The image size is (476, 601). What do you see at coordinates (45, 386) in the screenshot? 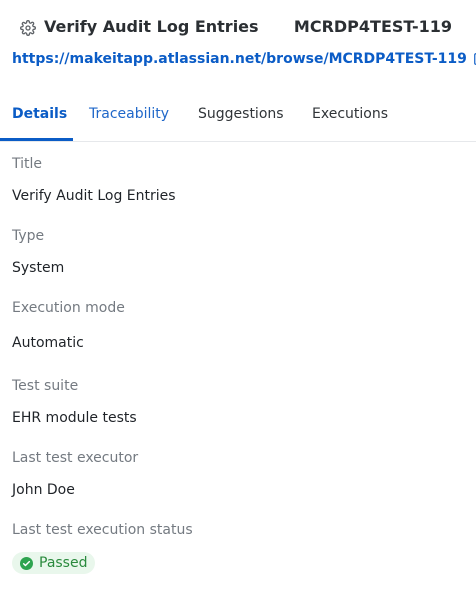
I see `test-suite-label: Test suite` at bounding box center [45, 386].